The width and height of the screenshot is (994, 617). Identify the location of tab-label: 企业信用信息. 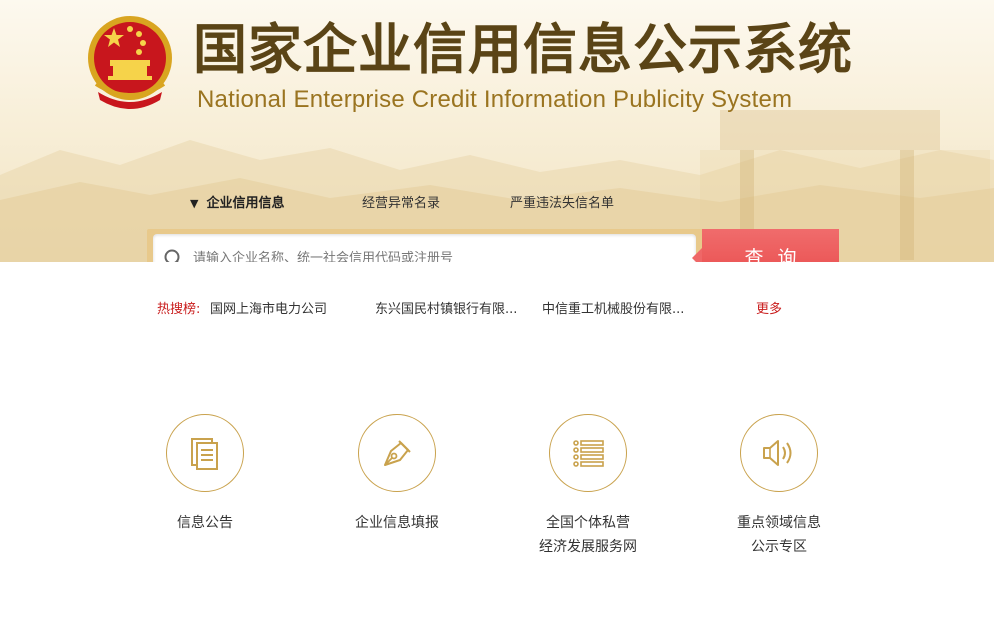
(245, 203).